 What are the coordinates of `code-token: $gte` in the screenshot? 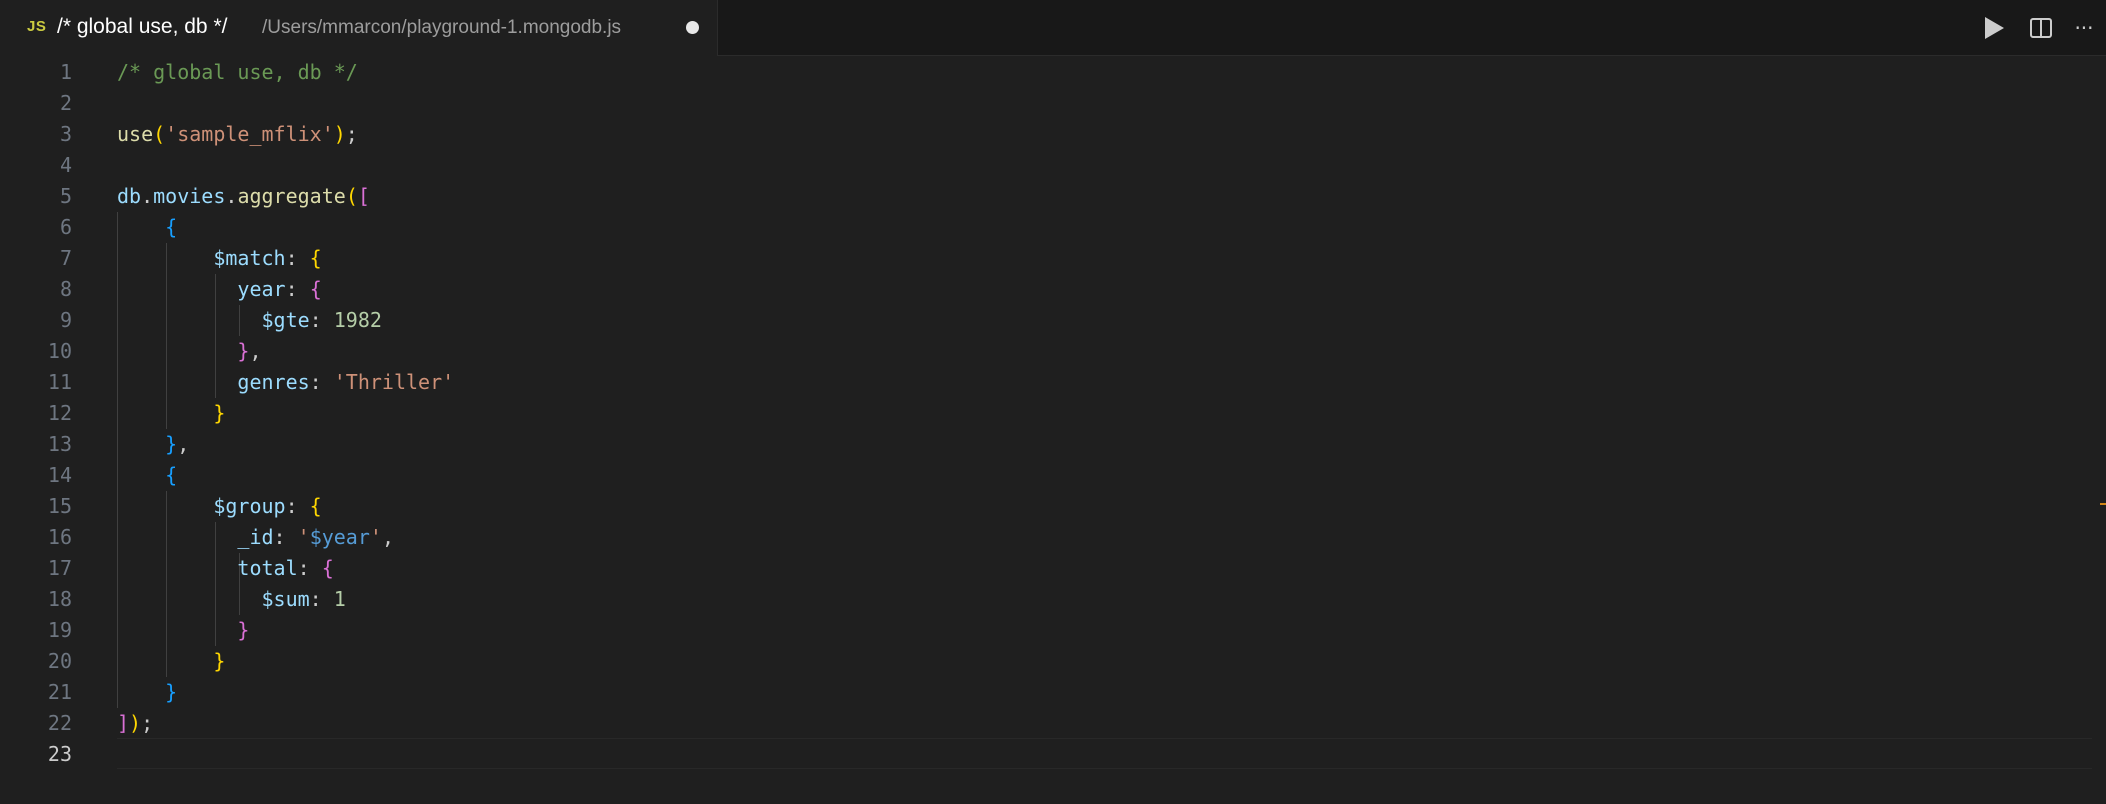 It's located at (285, 320).